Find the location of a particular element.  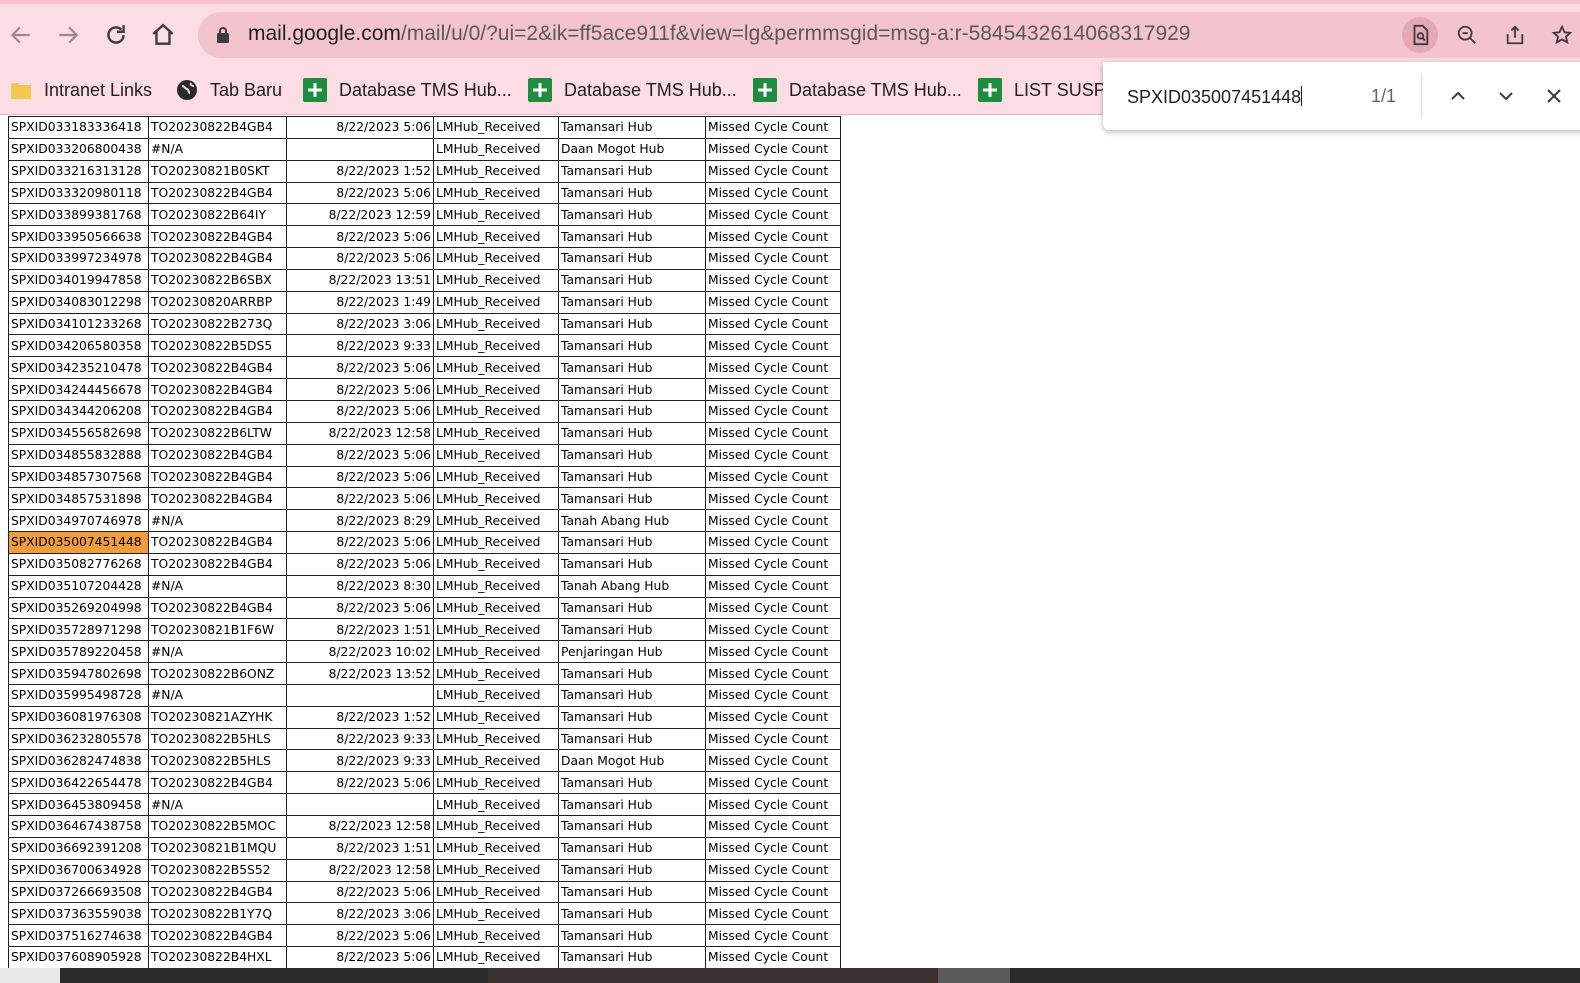

bookmark-item: Tab Baru is located at coordinates (229, 90).